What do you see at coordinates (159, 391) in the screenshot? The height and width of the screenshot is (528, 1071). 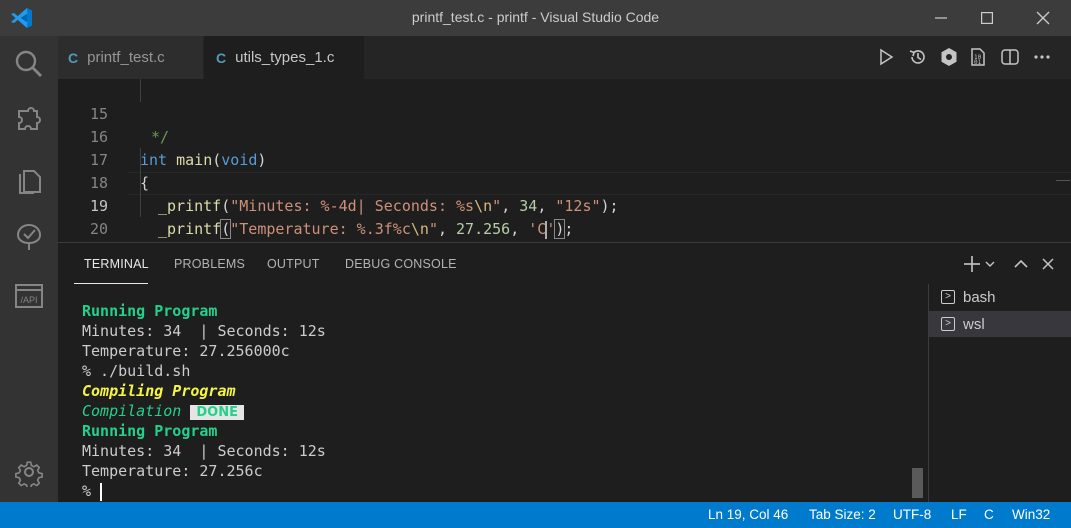 I see `terminal-line: Compiling Program` at bounding box center [159, 391].